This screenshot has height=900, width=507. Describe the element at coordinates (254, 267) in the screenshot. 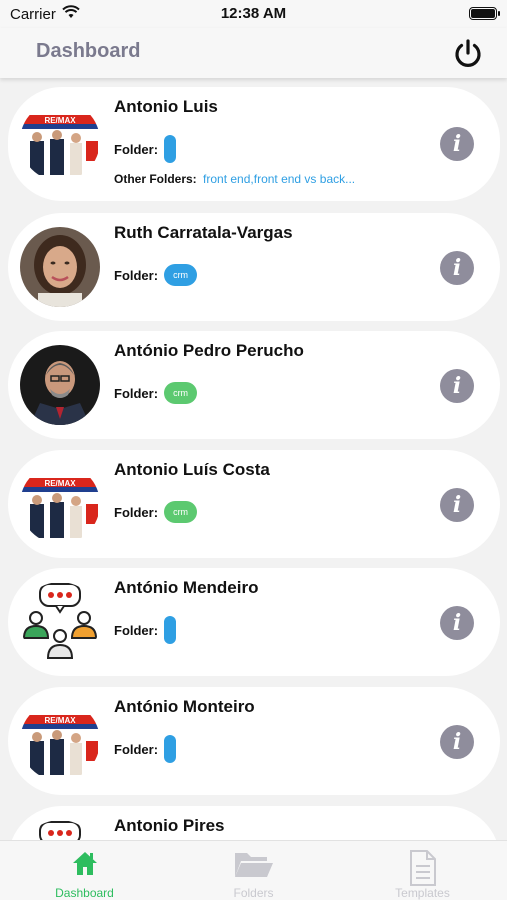

I see `contact-card: Ruth Carratala-Vargas Folder: crm i` at that location.